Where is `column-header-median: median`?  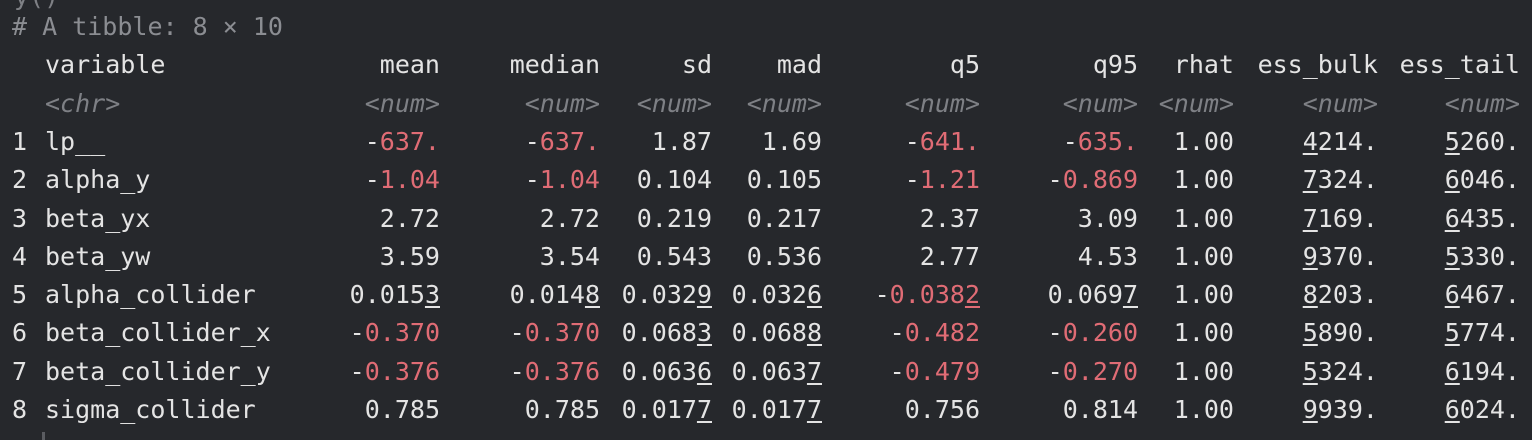
column-header-median: median is located at coordinates (554, 65).